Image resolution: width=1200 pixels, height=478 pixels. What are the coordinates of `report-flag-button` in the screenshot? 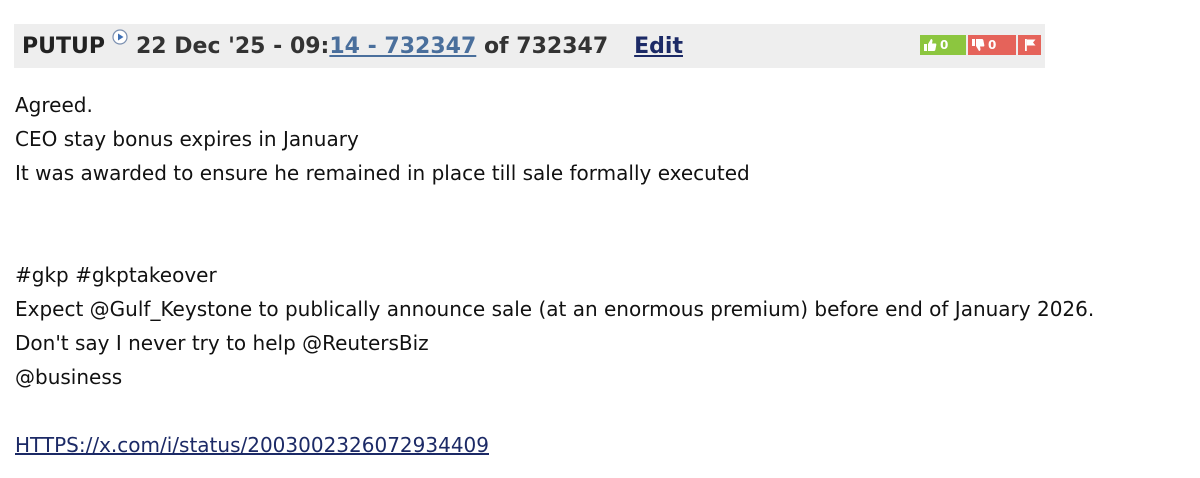 It's located at (1029, 45).